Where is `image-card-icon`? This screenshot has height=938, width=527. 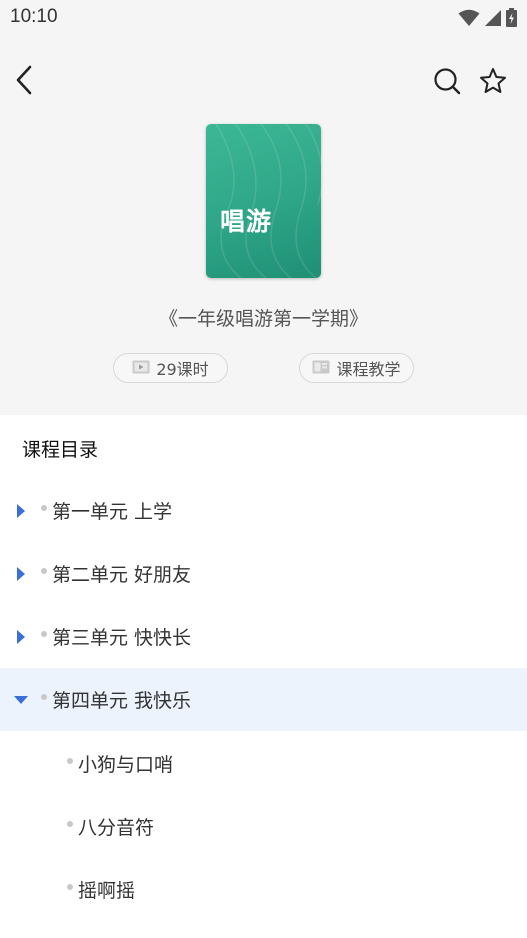 image-card-icon is located at coordinates (321, 368).